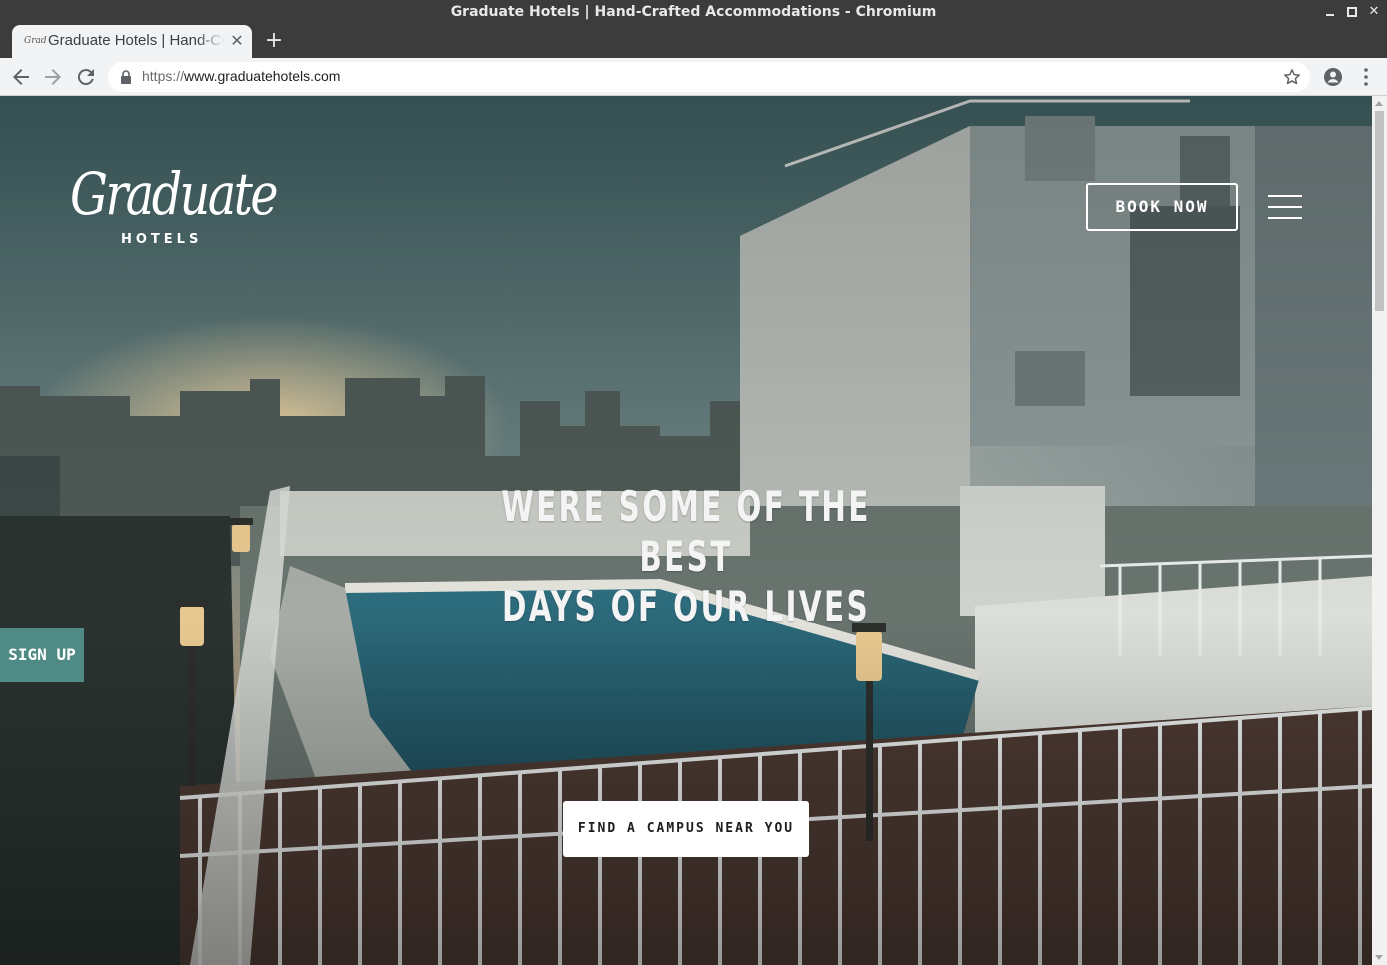 This screenshot has width=1387, height=965. What do you see at coordinates (1379, 957) in the screenshot?
I see `scroll-down-arrow-icon` at bounding box center [1379, 957].